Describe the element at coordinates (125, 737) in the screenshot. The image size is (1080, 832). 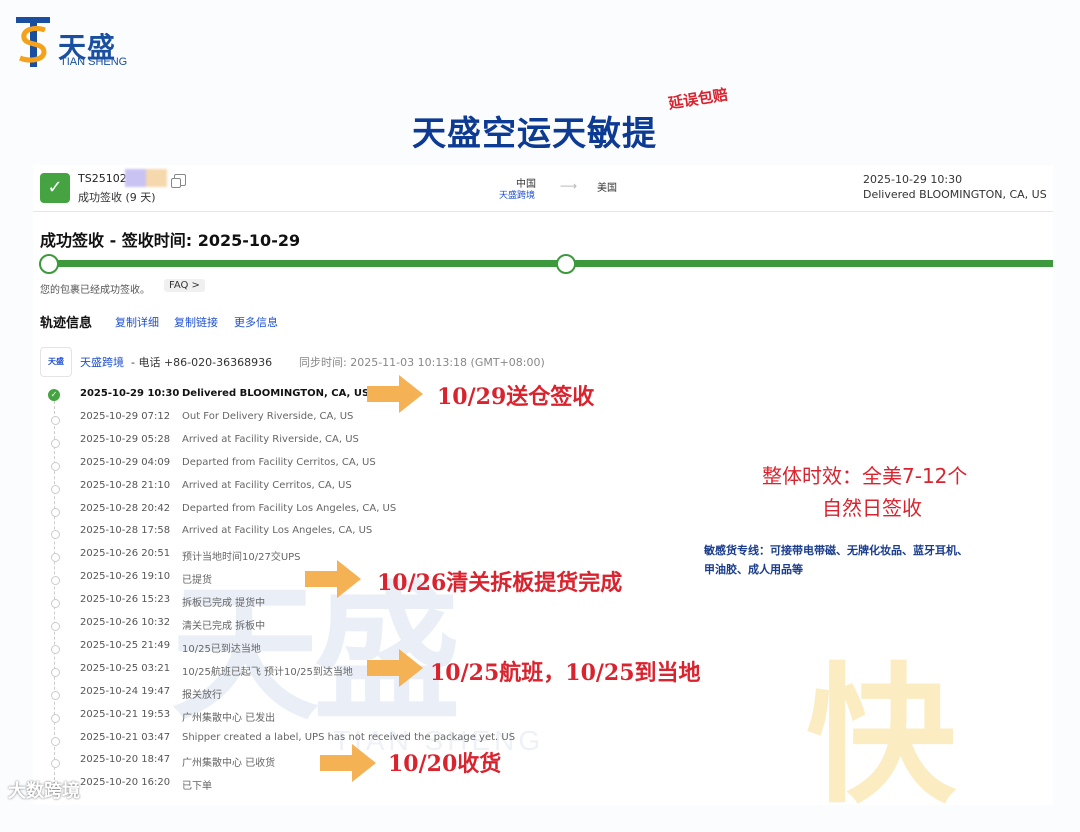
I see `event-time: 2025-10-21 03:47` at that location.